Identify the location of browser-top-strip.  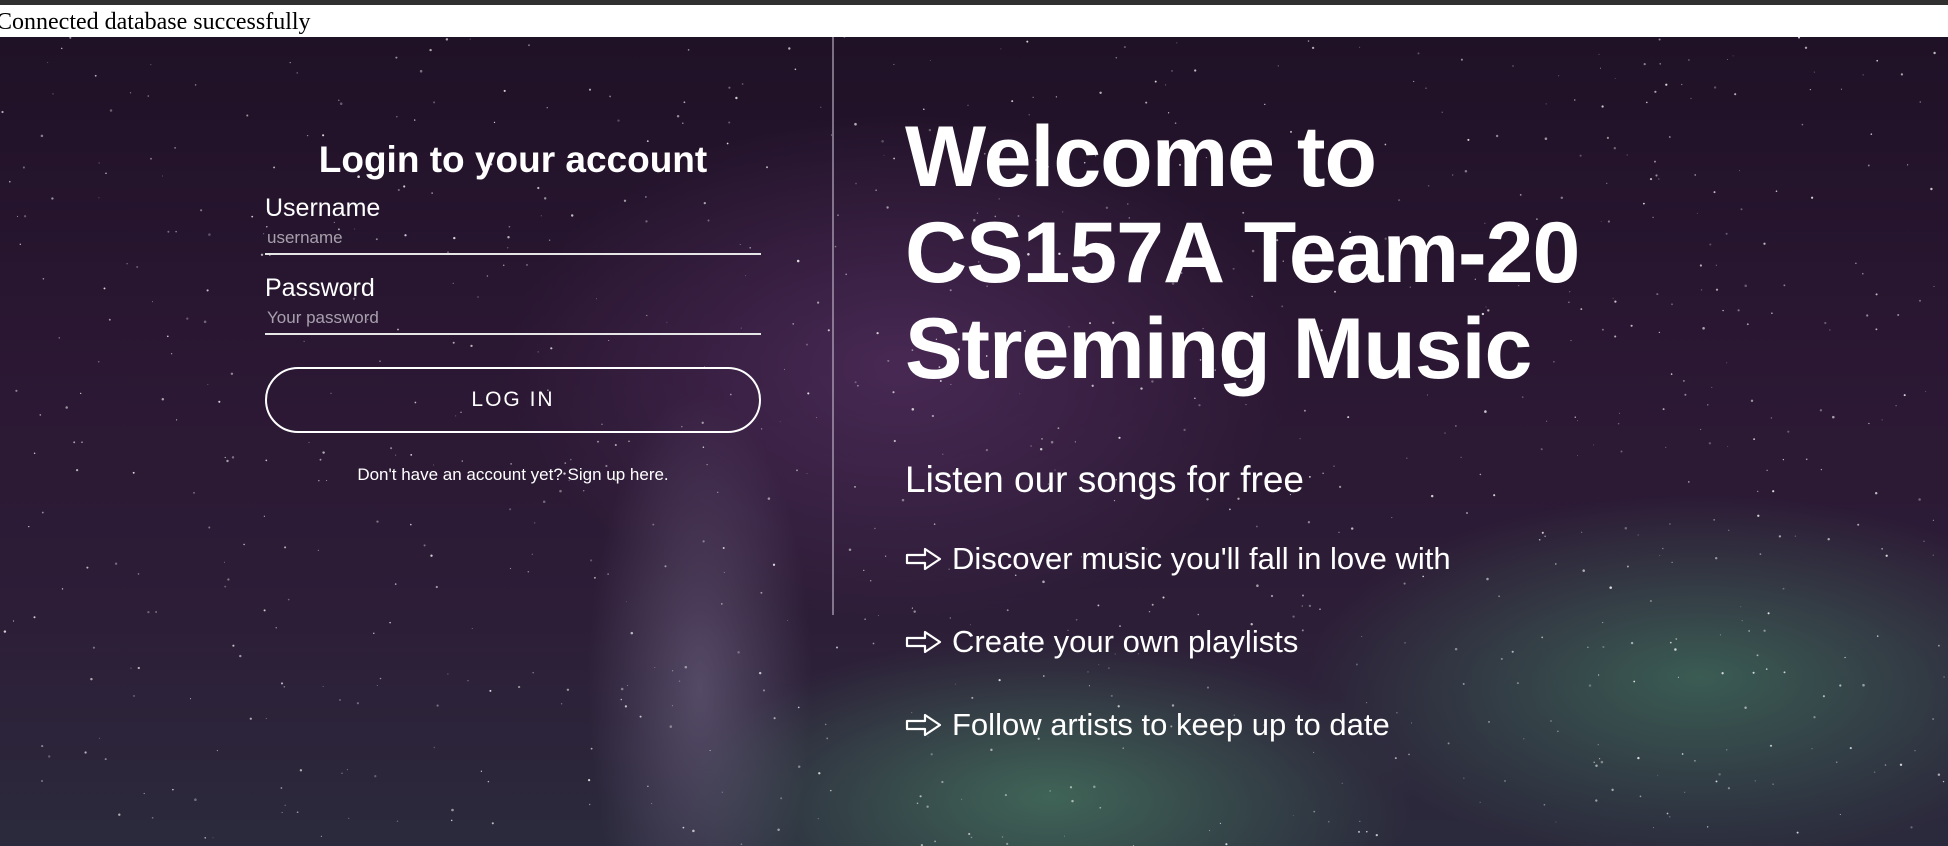
(974, 2).